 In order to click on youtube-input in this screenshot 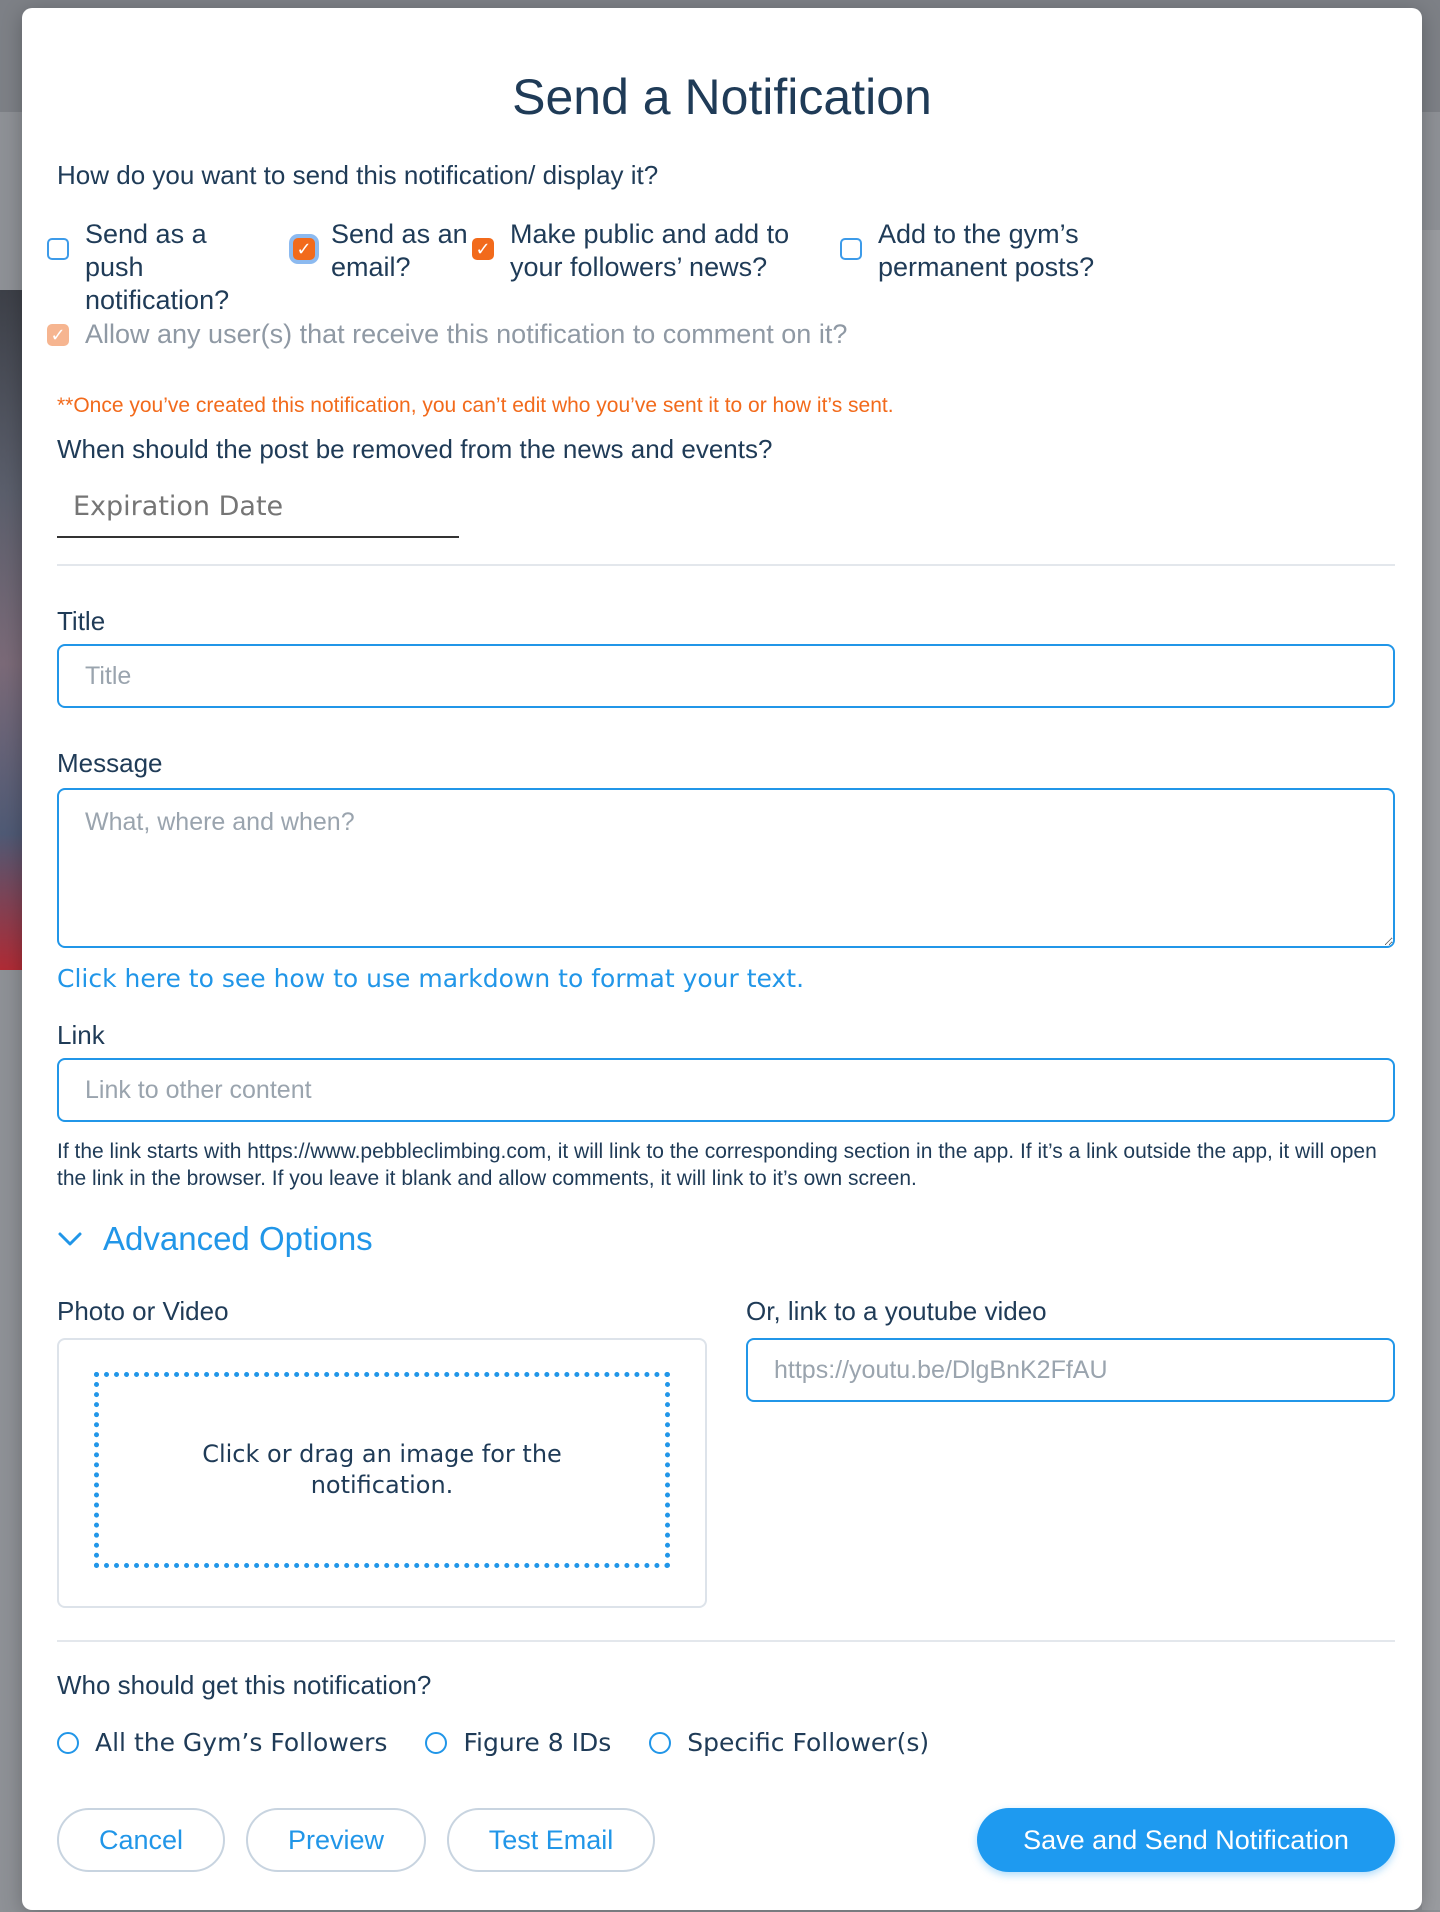, I will do `click(1070, 1370)`.